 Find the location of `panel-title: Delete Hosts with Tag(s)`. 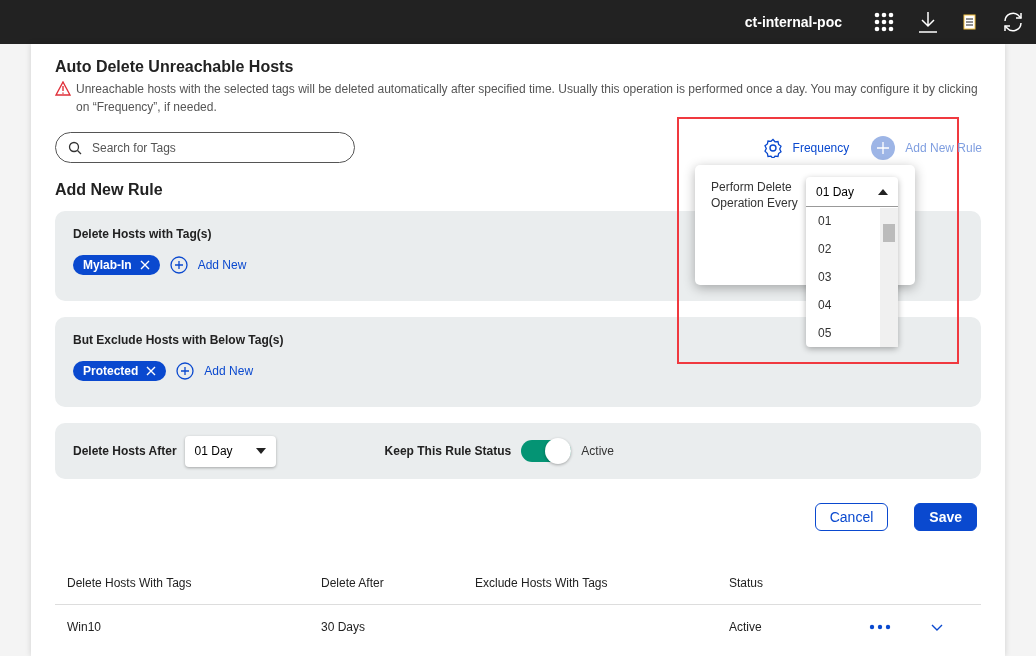

panel-title: Delete Hosts with Tag(s) is located at coordinates (143, 234).